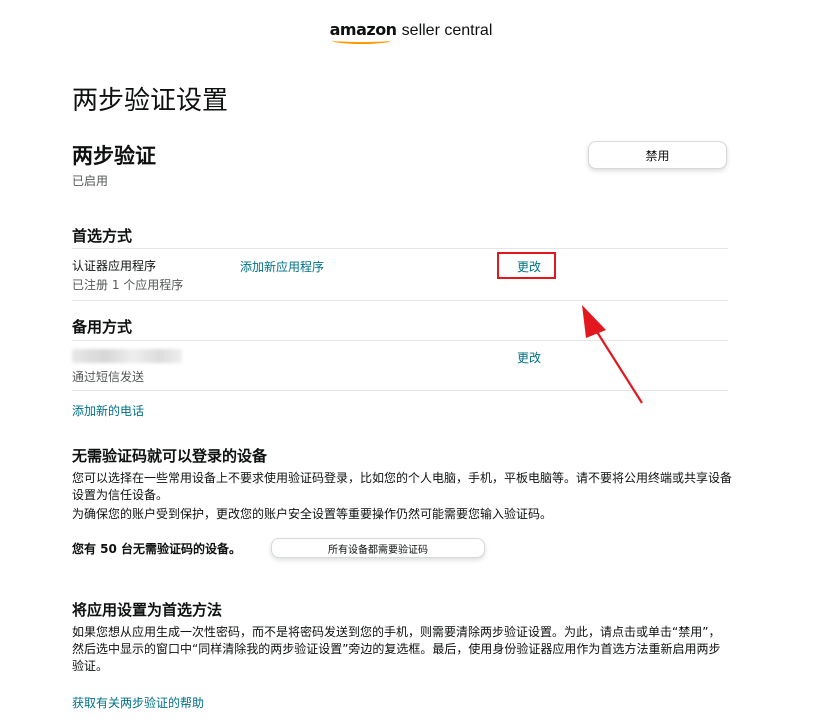  What do you see at coordinates (312, 514) in the screenshot?
I see `trusted-devices-note: 为确保您的账户受到保护，更改您的账户安全设置等重要操作仍然可能需要您输入验证码。` at bounding box center [312, 514].